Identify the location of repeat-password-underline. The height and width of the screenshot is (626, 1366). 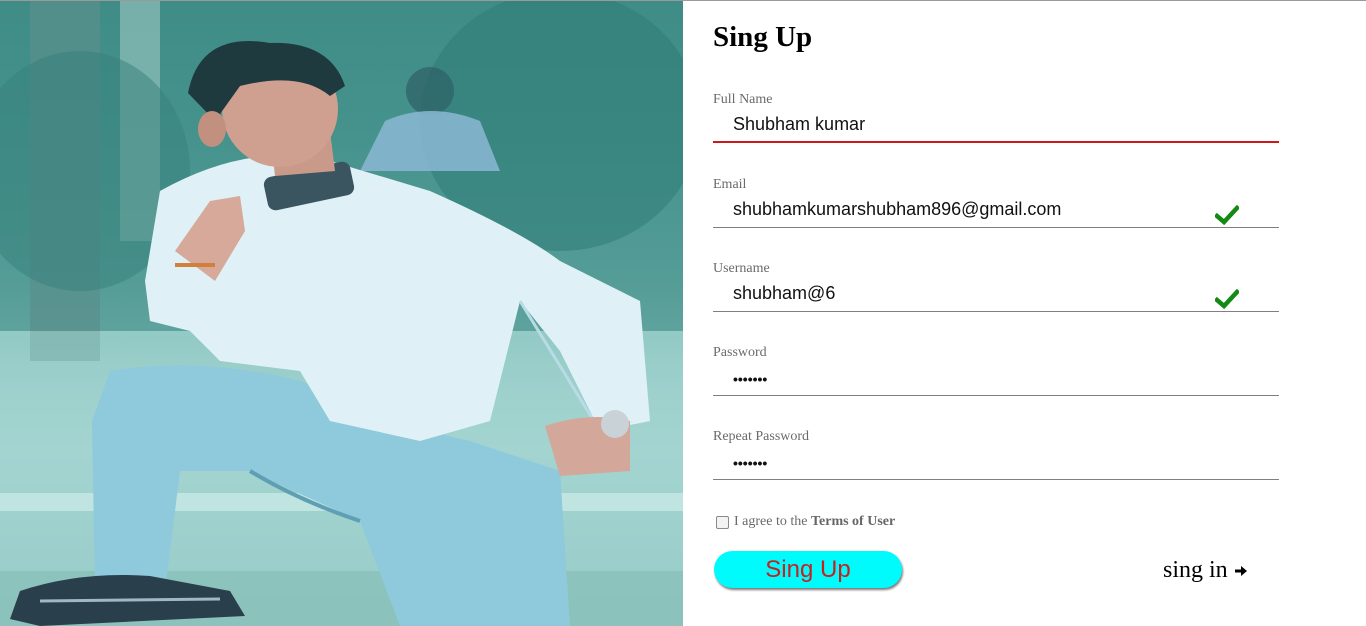
(996, 479).